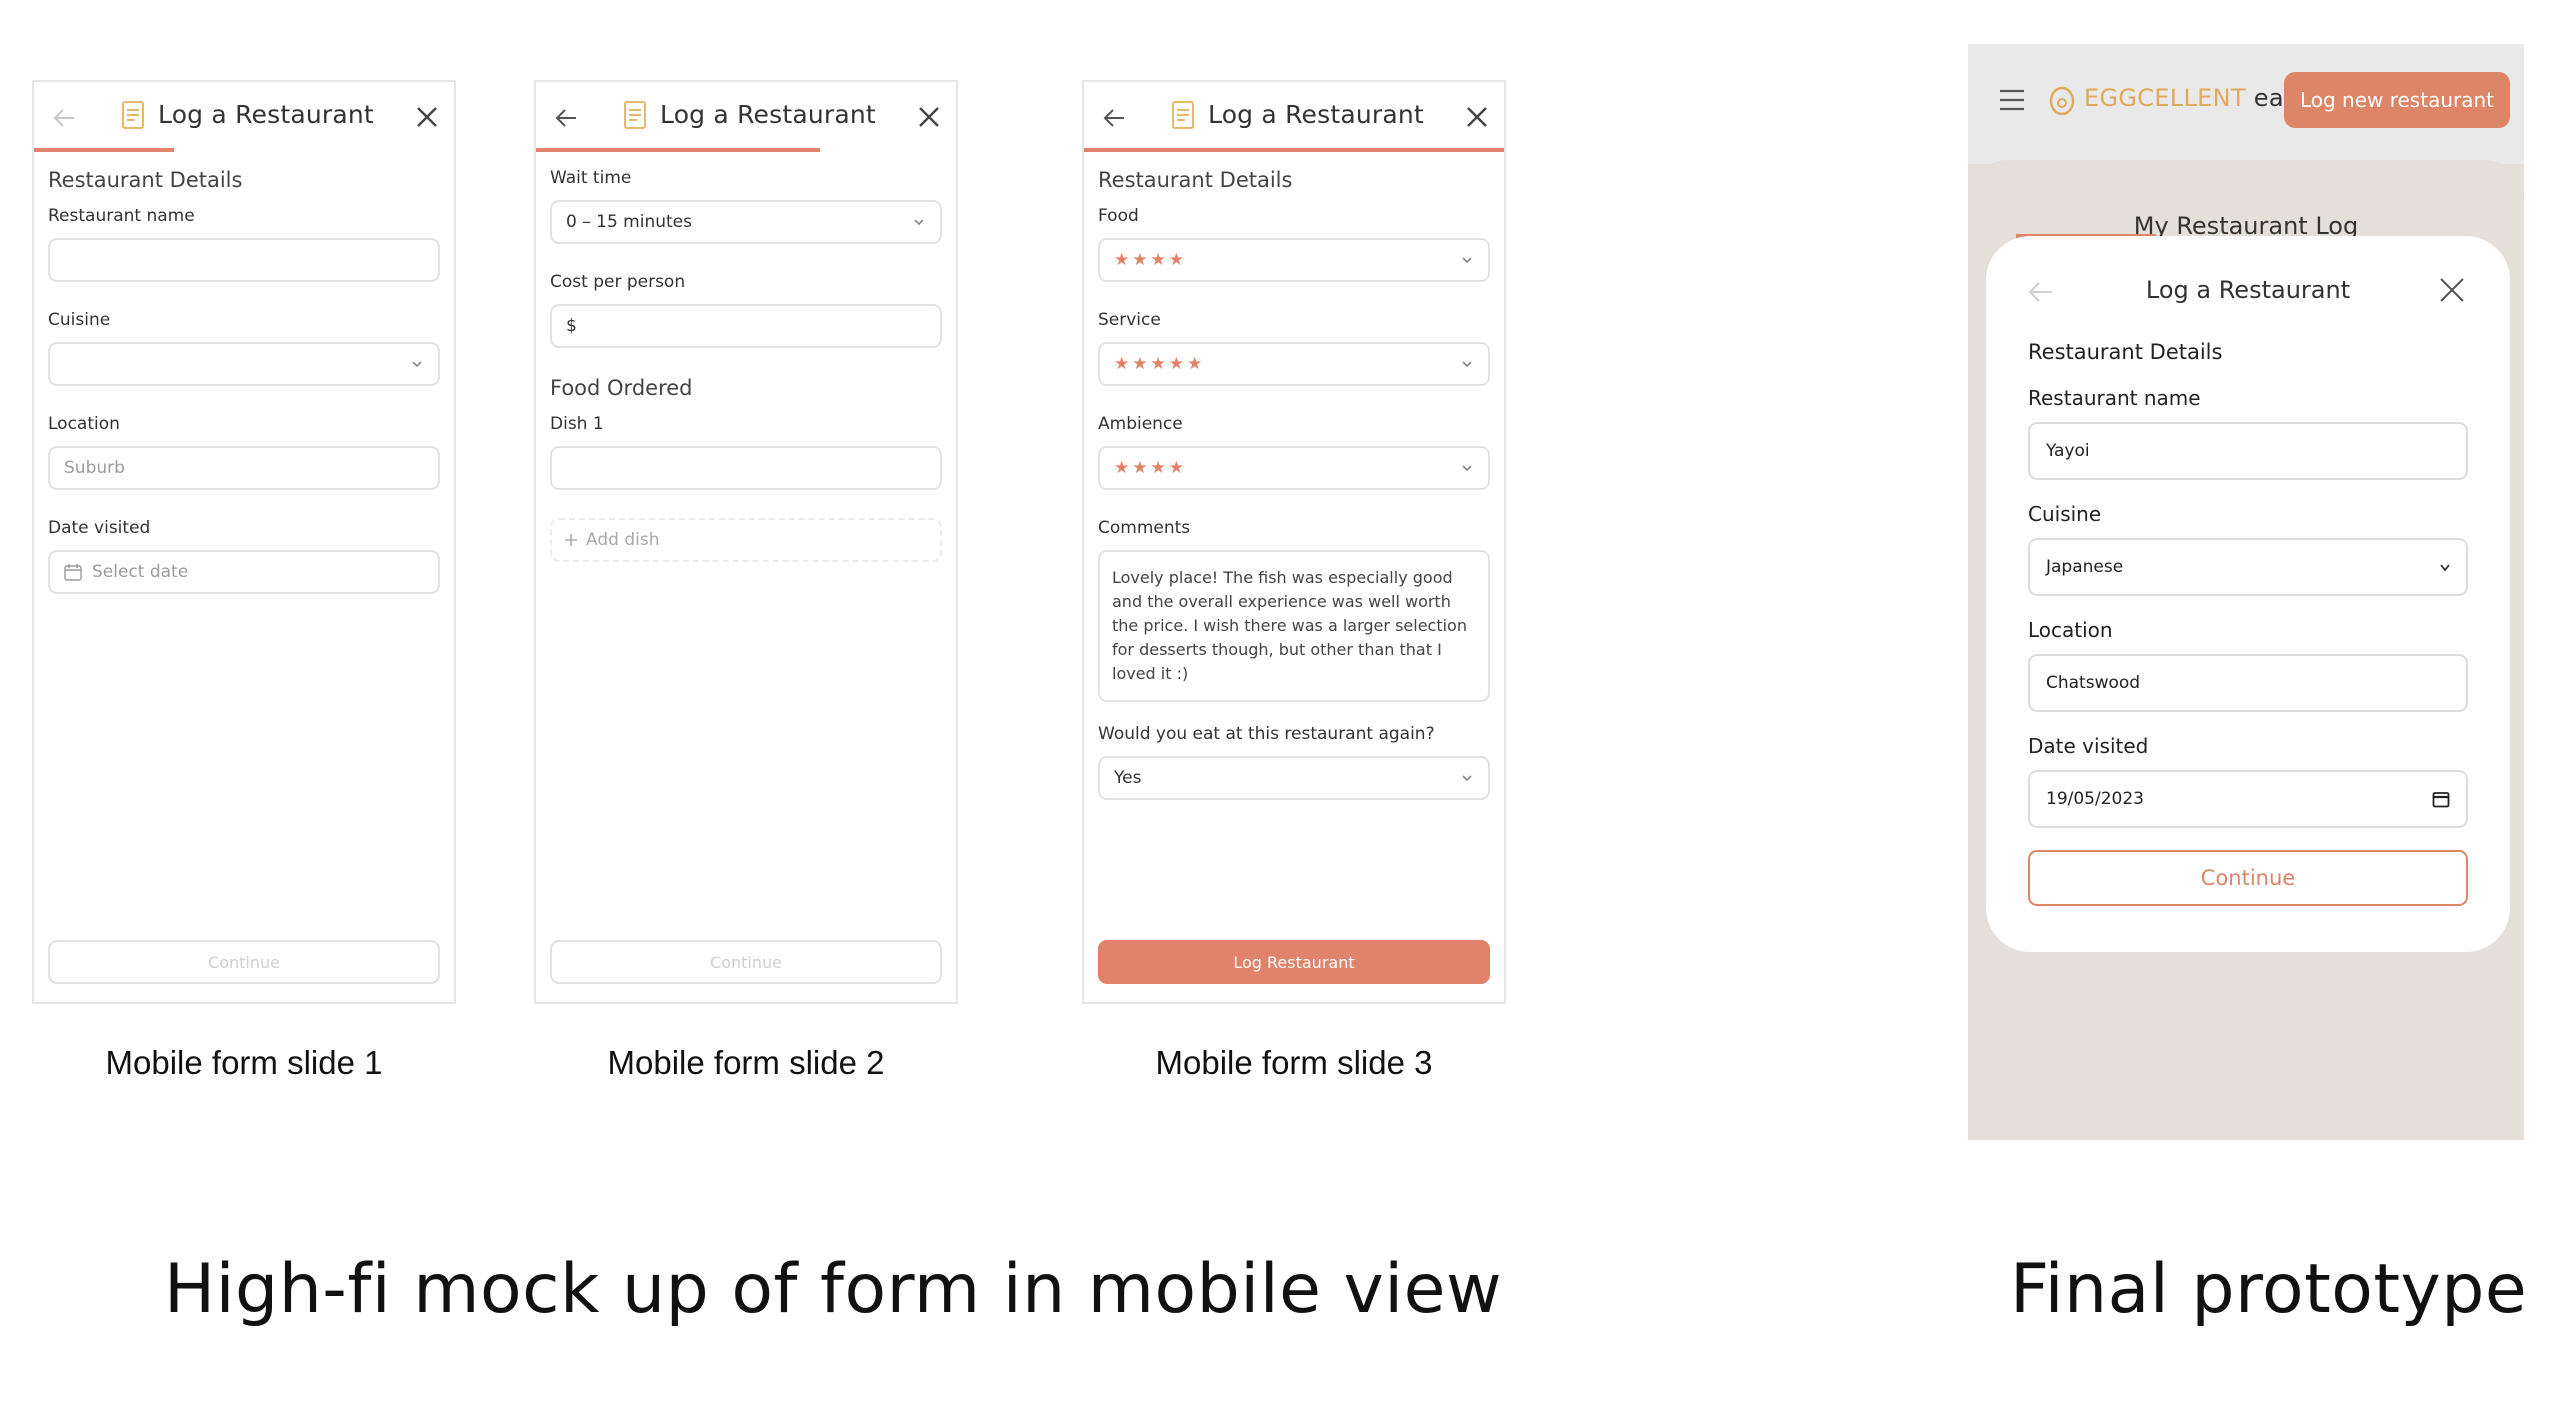 This screenshot has height=1422, width=2554. What do you see at coordinates (1294, 468) in the screenshot?
I see `ambience-rating-select: ★★★★` at bounding box center [1294, 468].